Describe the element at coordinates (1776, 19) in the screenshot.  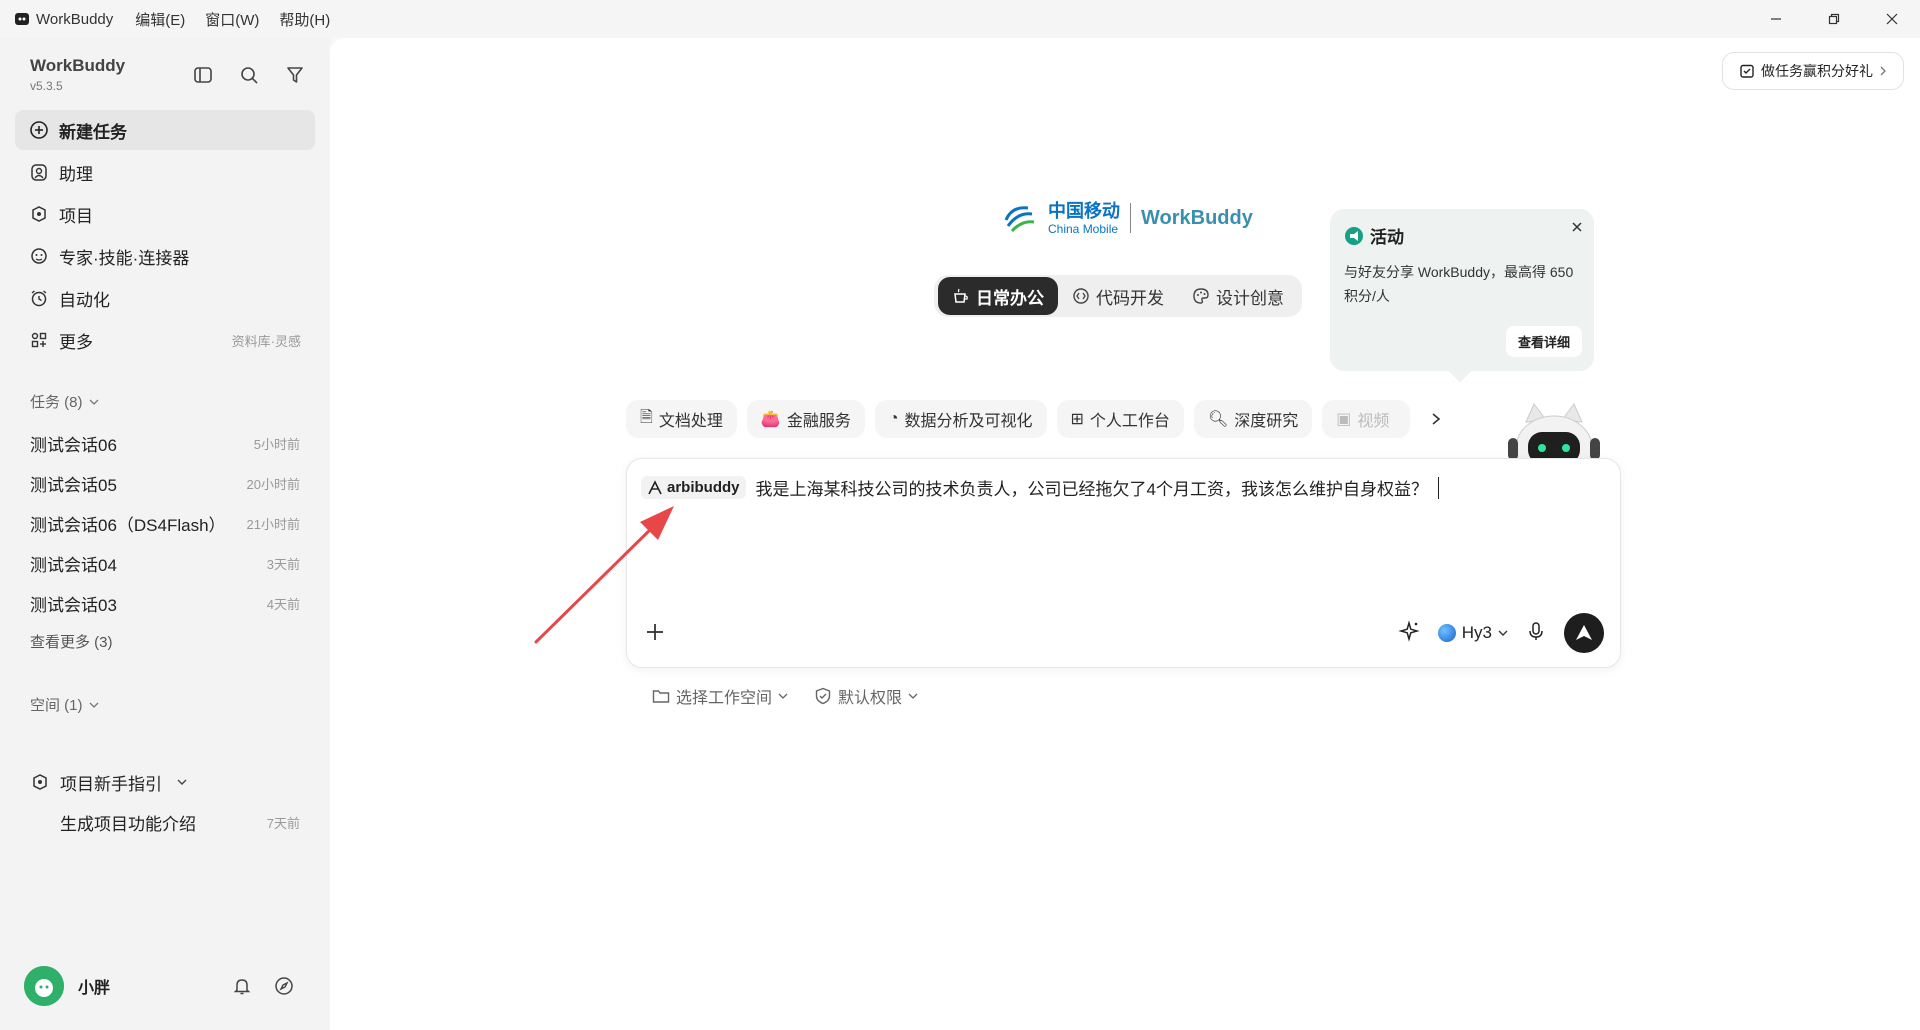
I see `minimize-button` at that location.